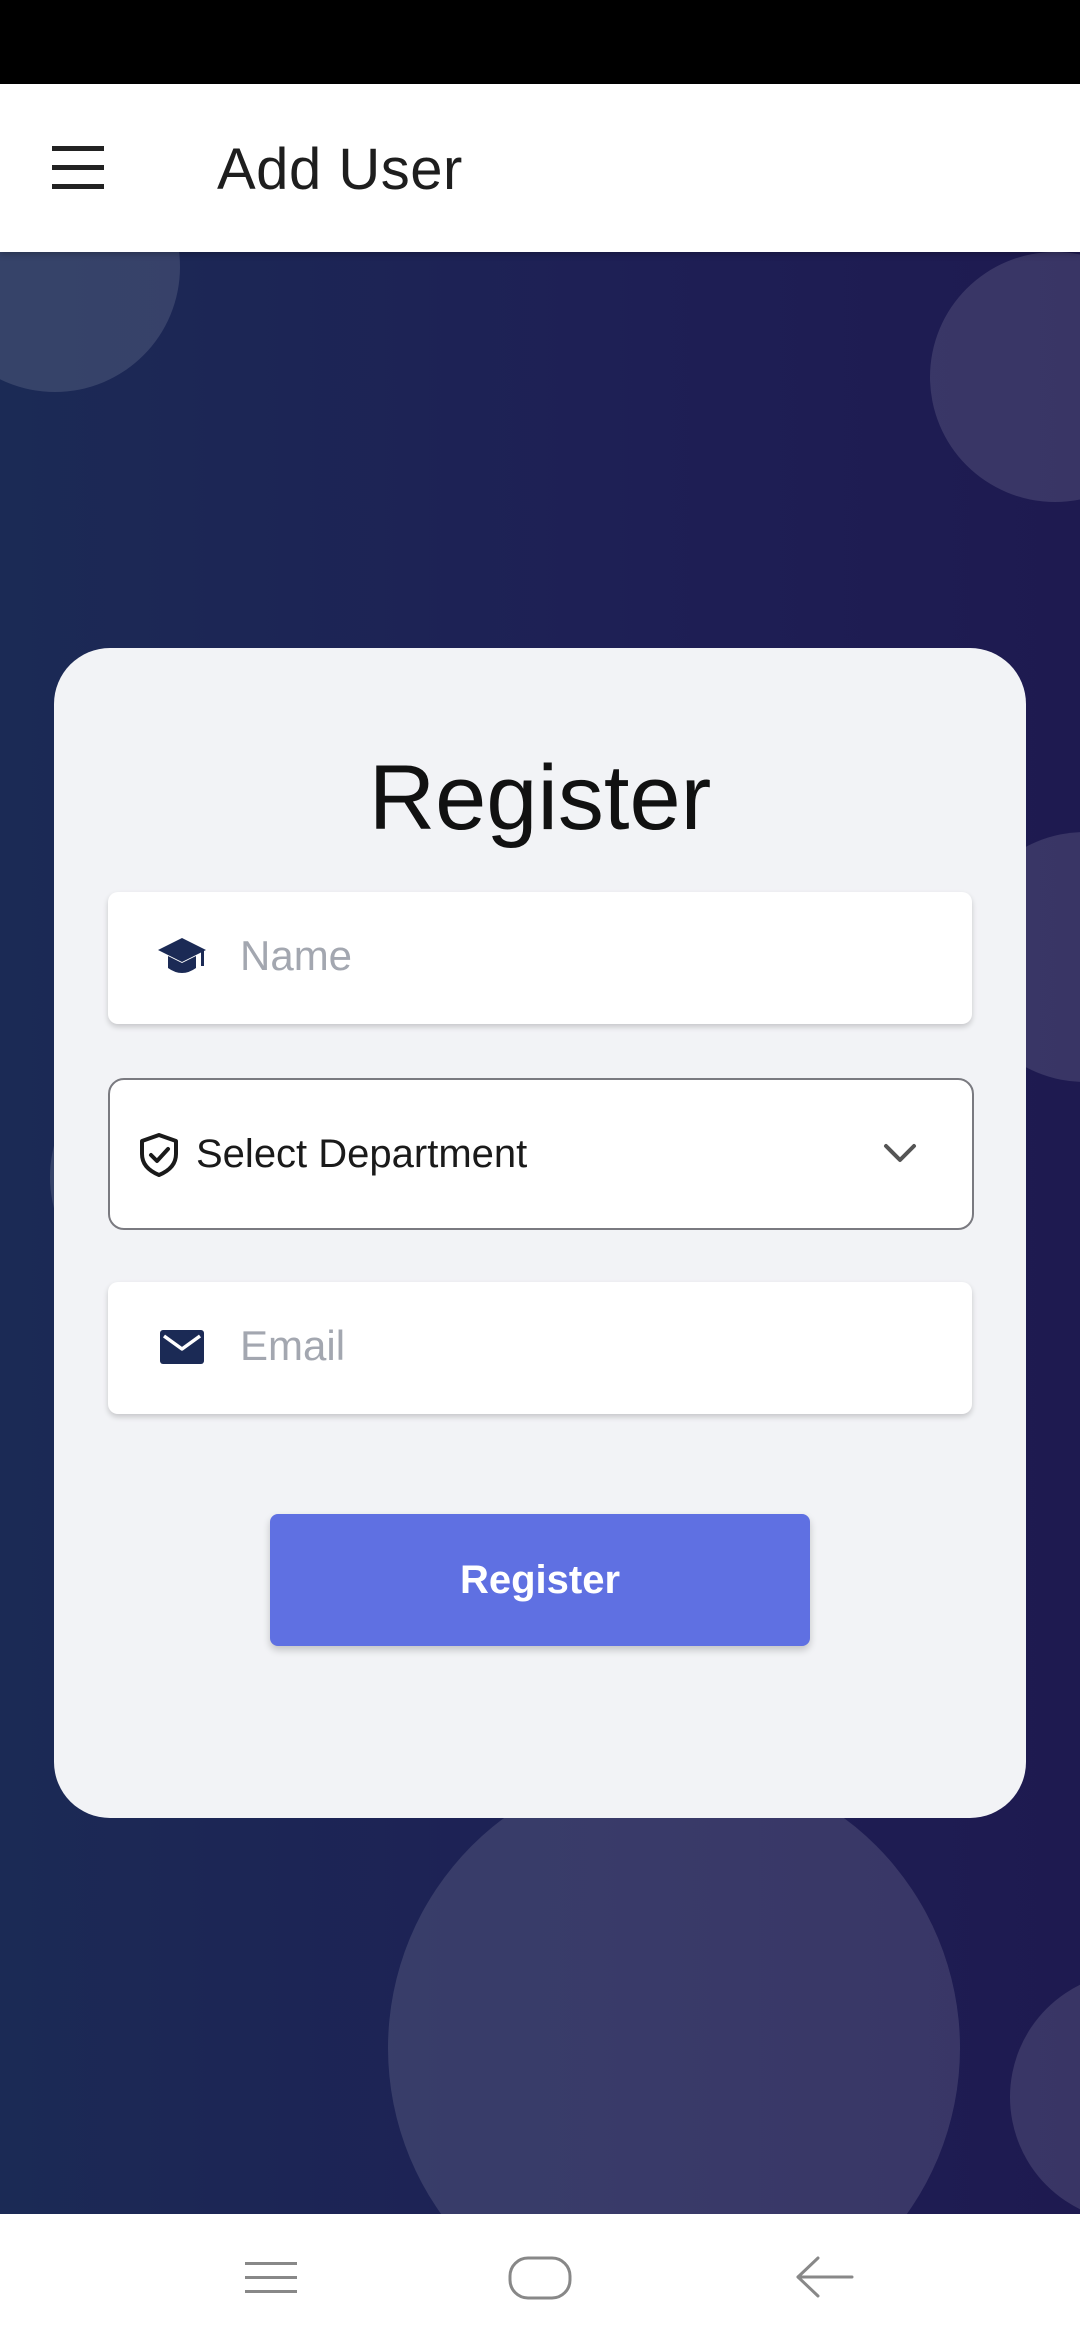 The height and width of the screenshot is (2340, 1080). What do you see at coordinates (340, 169) in the screenshot?
I see `page-title: Add User` at bounding box center [340, 169].